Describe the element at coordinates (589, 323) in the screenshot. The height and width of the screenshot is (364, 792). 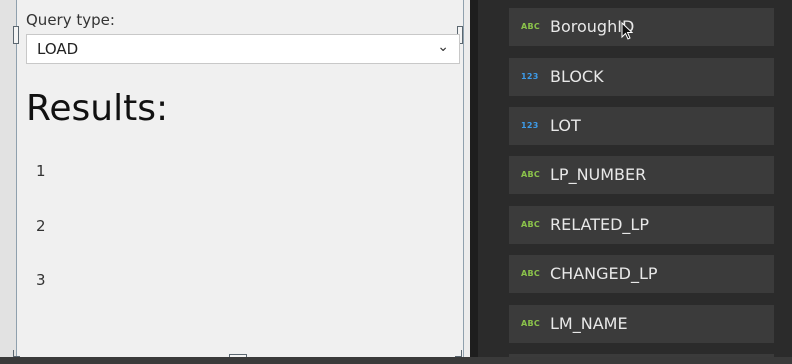
I see `field-name: LM_NAME` at that location.